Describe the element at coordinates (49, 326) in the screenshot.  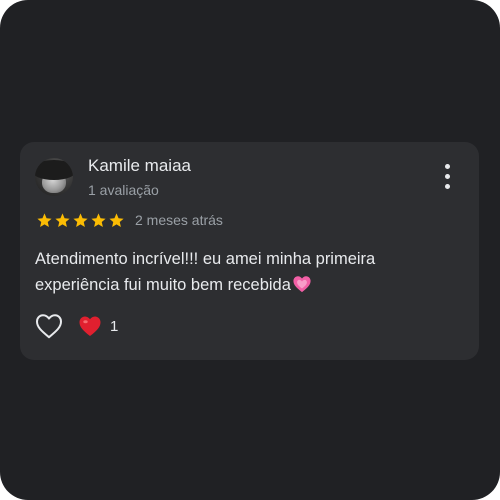
I see `like-button` at that location.